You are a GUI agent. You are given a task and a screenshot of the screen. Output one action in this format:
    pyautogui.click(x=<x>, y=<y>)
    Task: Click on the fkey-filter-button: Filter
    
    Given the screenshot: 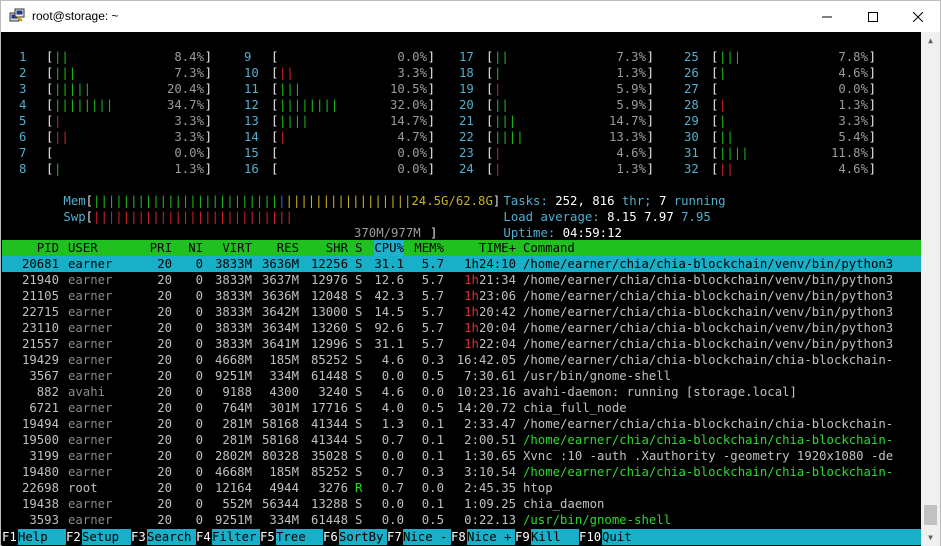 What is the action you would take?
    pyautogui.click(x=236, y=537)
    